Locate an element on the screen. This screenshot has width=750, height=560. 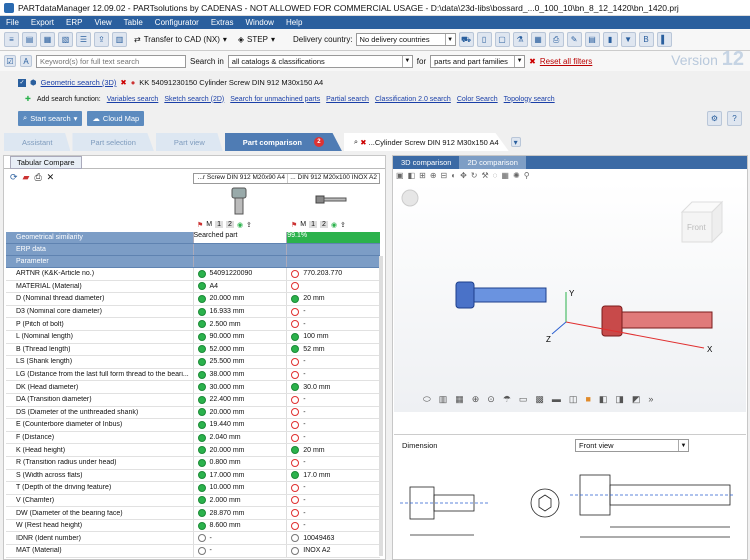
fulltext-search-input: Keyword(s) for full text search is located at coordinates (111, 61).